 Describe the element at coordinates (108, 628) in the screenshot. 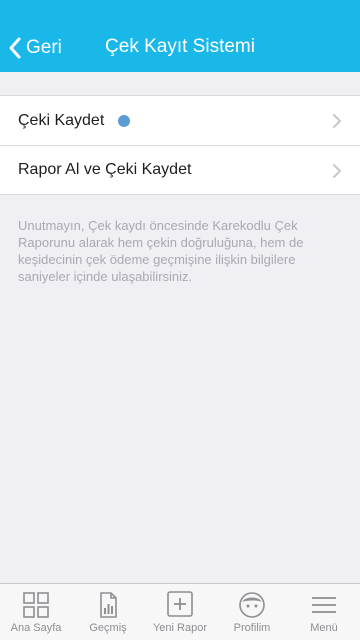

I see `tab-label: Geçmiş` at that location.